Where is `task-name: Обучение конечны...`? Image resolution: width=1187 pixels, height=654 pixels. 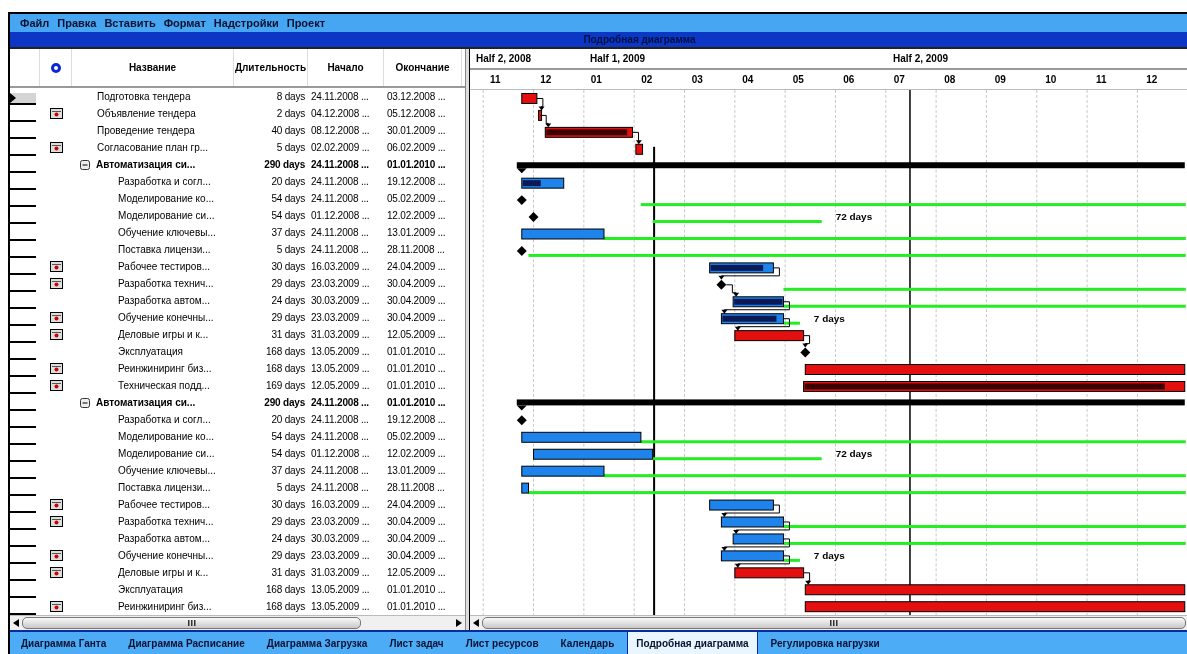
task-name: Обучение конечны... is located at coordinates (166, 317).